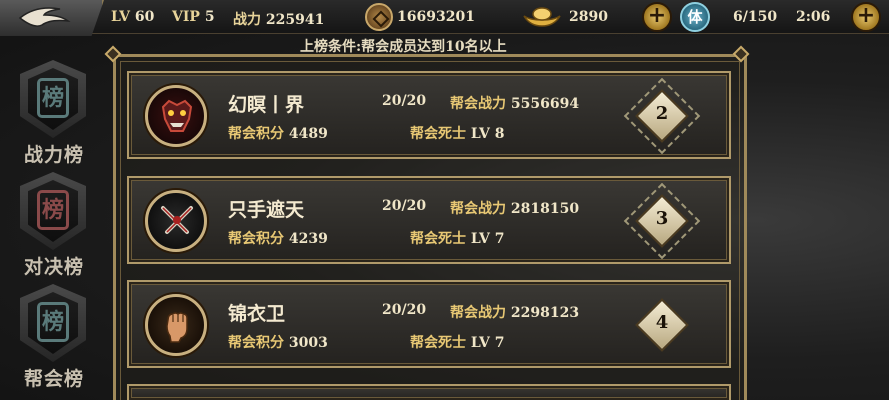  I want to click on gold-ingot-icon, so click(542, 17).